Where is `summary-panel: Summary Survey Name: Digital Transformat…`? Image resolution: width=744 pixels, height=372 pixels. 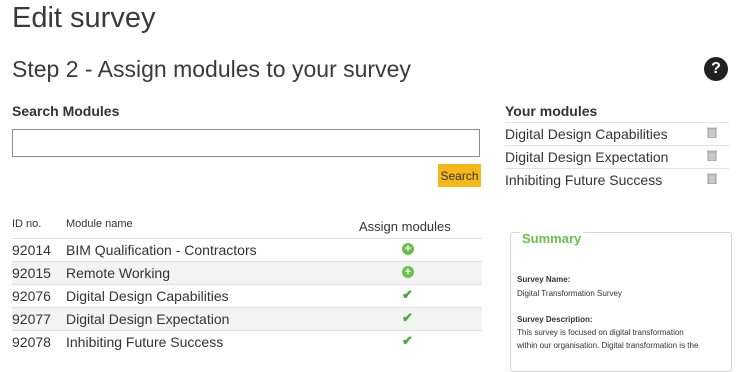 summary-panel: Summary Survey Name: Digital Transformat… is located at coordinates (621, 301).